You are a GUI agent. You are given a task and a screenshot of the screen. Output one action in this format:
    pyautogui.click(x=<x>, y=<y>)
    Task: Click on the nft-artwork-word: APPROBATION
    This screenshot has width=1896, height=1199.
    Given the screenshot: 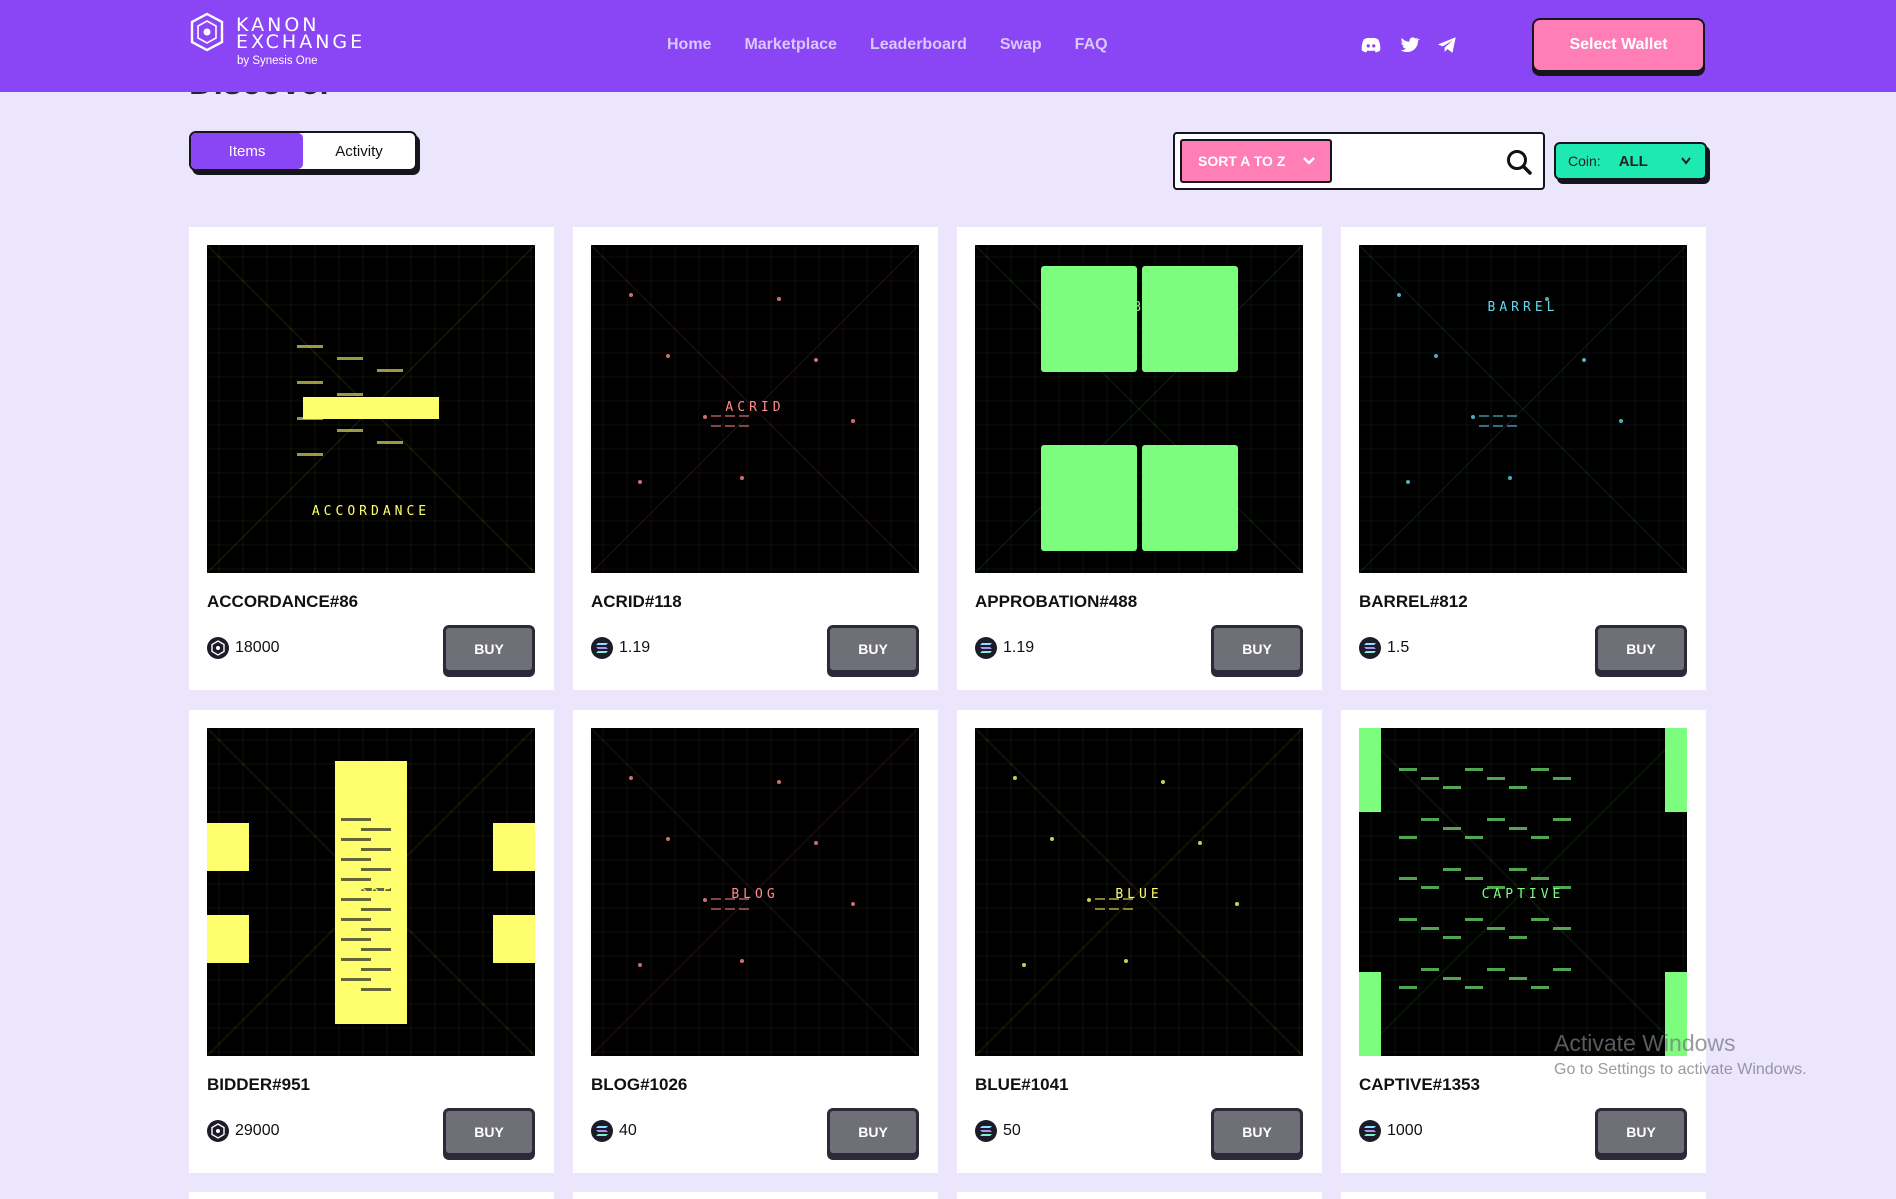 What is the action you would take?
    pyautogui.click(x=1139, y=307)
    